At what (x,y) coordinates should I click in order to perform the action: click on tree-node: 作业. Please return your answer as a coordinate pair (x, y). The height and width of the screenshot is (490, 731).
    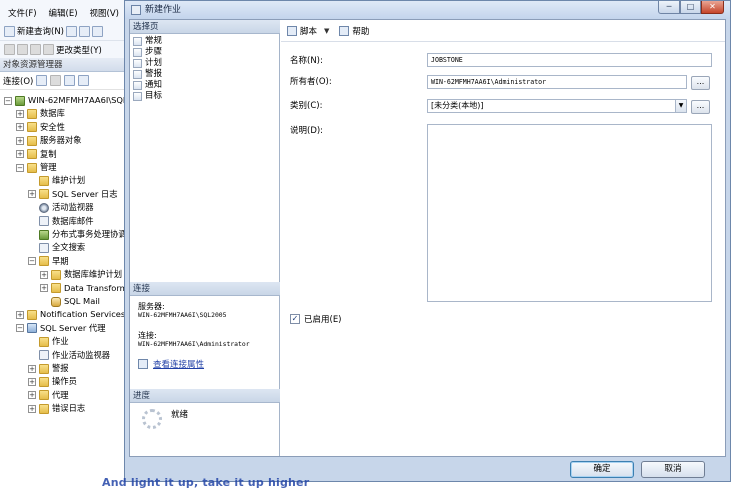
    Looking at the image, I should click on (48, 341).